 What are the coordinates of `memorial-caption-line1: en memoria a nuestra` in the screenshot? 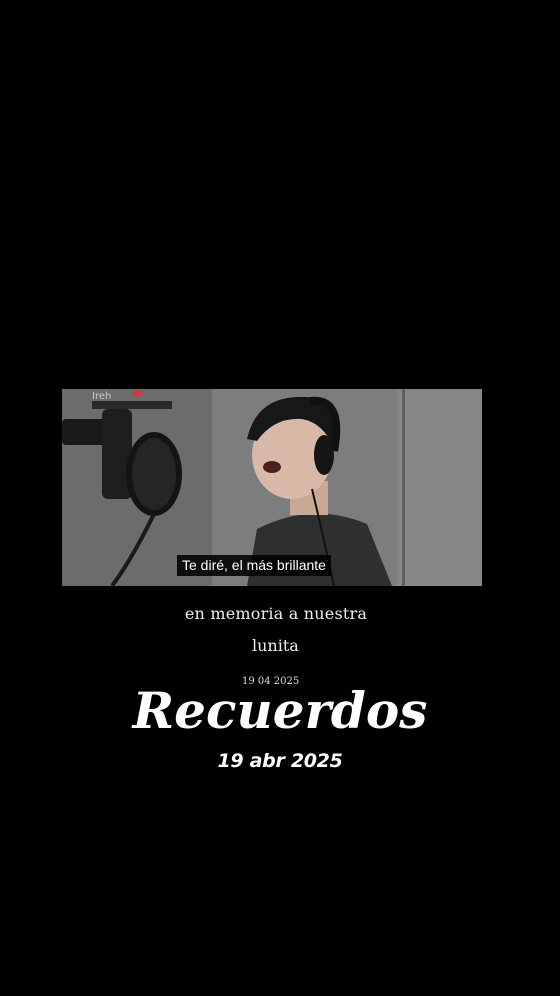 It's located at (276, 613).